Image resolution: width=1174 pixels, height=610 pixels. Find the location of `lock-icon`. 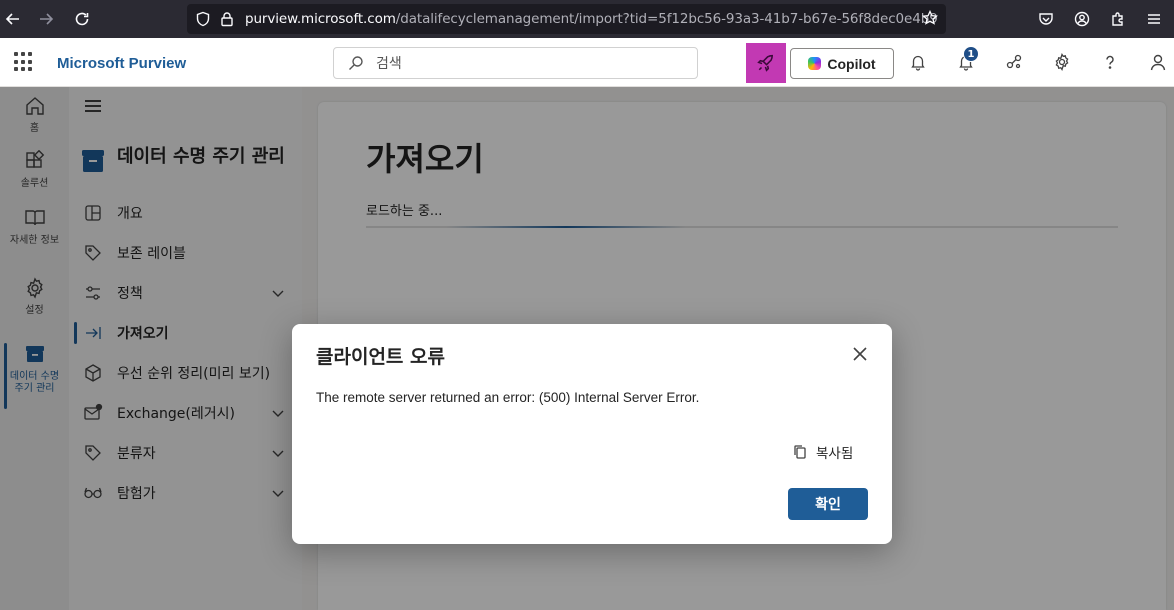

lock-icon is located at coordinates (227, 19).